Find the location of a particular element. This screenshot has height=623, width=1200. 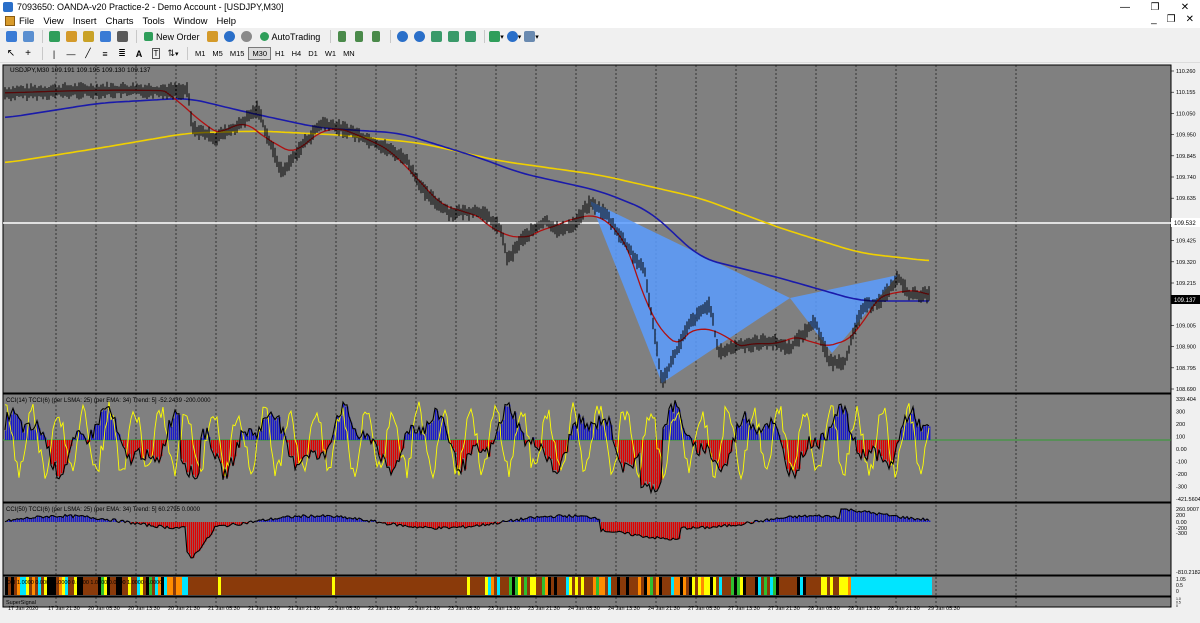

bar-chart-button is located at coordinates (342, 37).